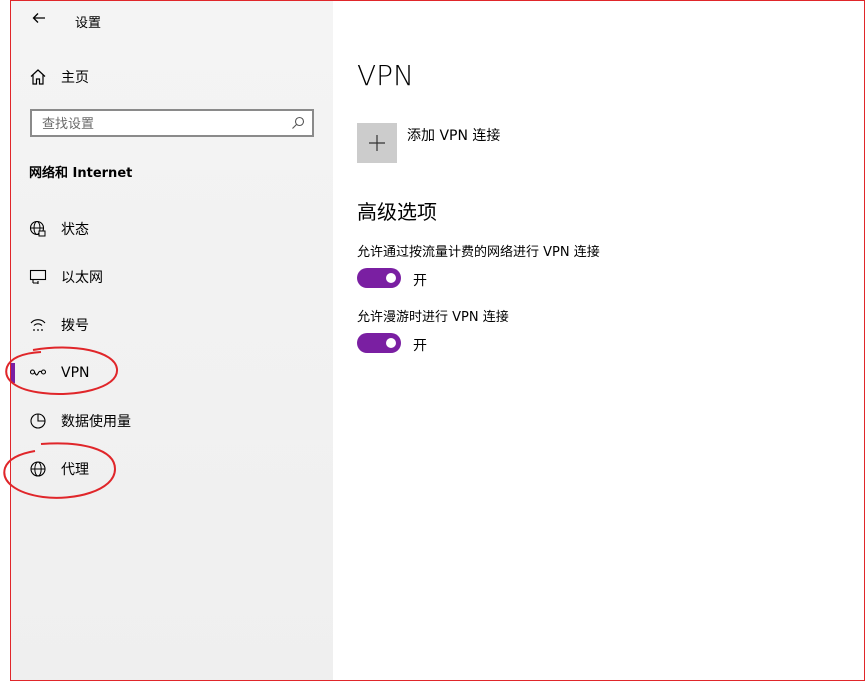 This screenshot has width=867, height=683. Describe the element at coordinates (75, 470) in the screenshot. I see `sidebar-item-label: 代理` at that location.